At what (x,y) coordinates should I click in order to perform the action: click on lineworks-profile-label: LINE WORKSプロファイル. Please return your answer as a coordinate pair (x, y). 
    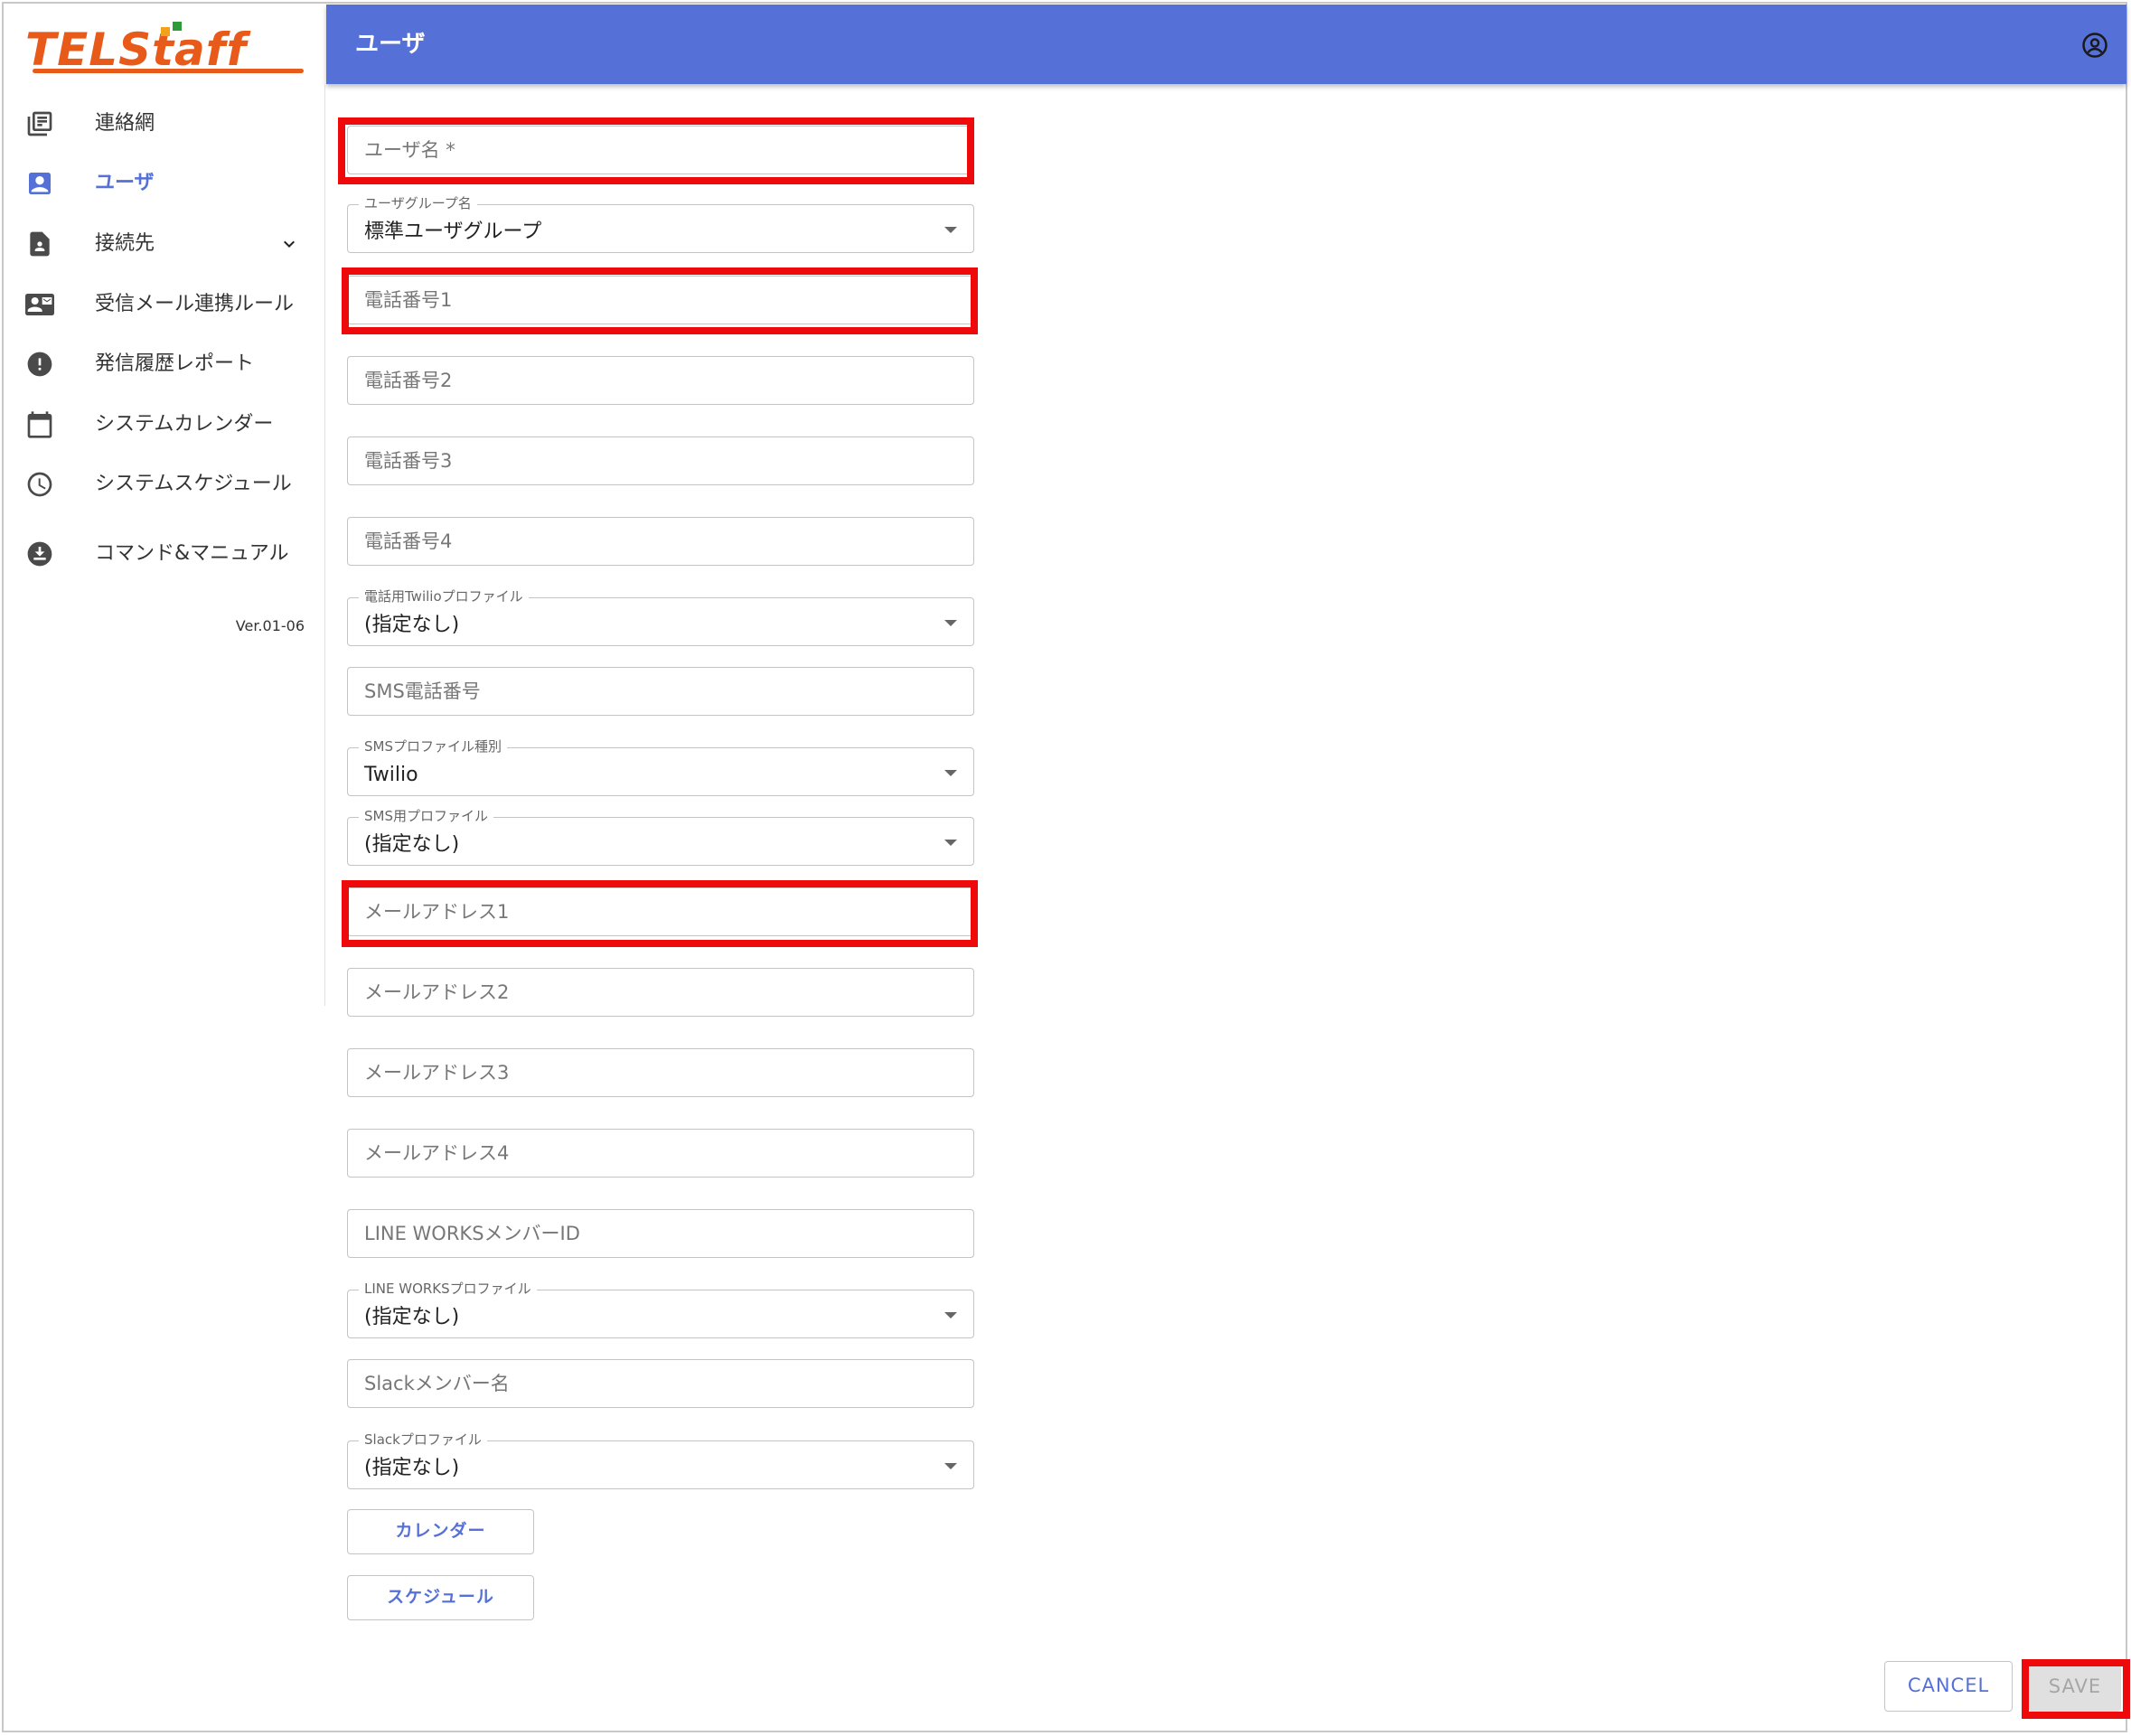
    Looking at the image, I should click on (448, 1289).